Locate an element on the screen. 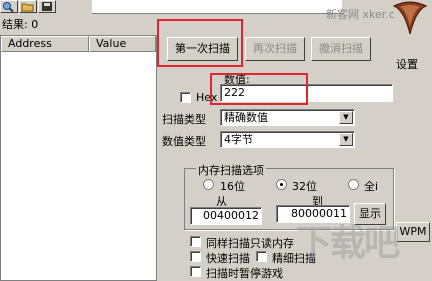 This screenshot has width=432, height=281. open-folder-icon is located at coordinates (28, 6).